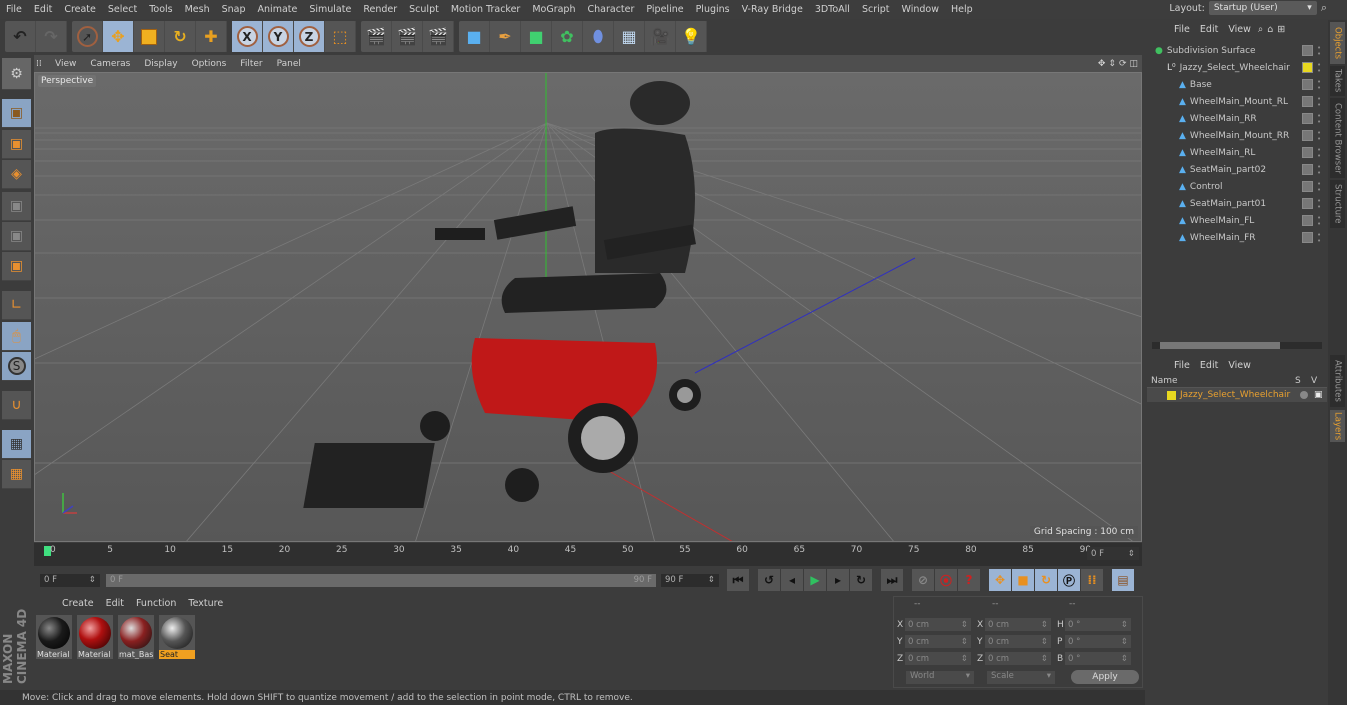 This screenshot has height=705, width=1347. I want to click on render-picture-viewer-icon: 🎬, so click(407, 36).